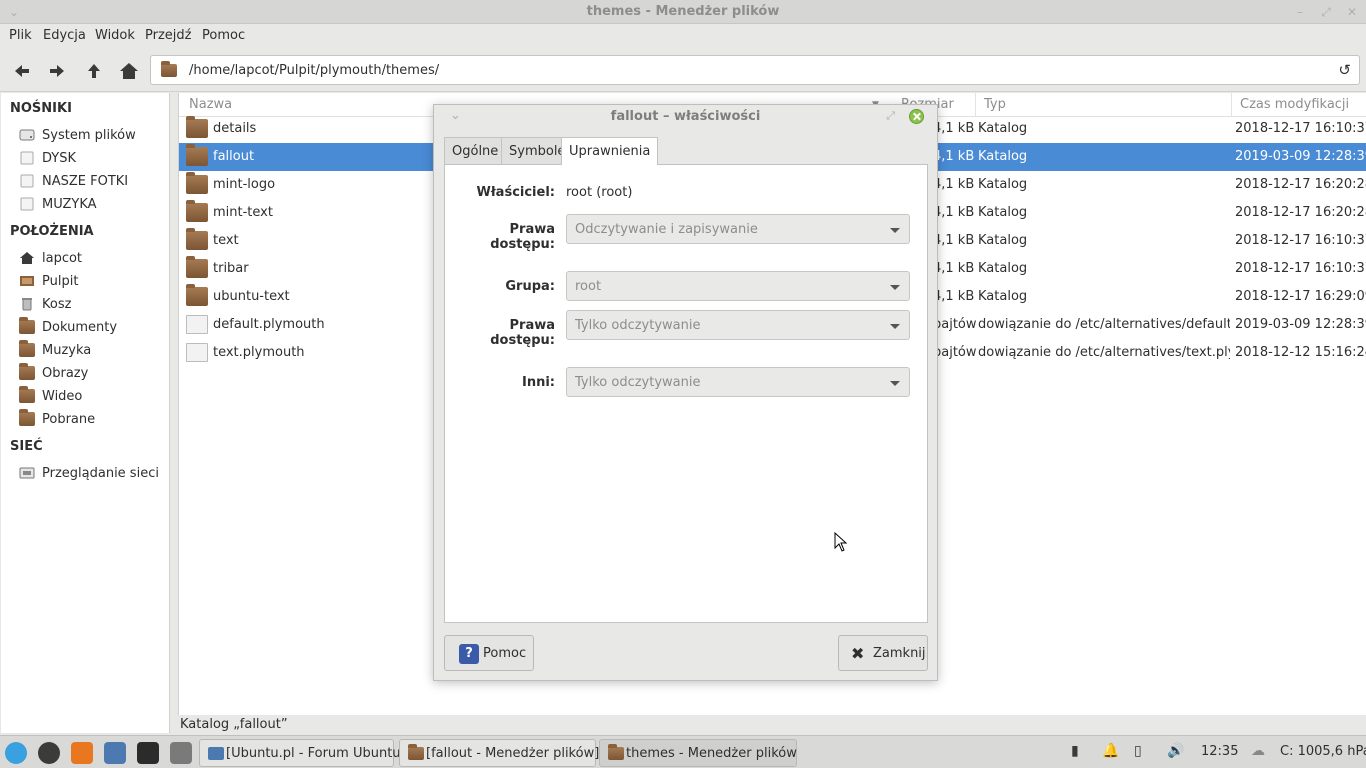 Image resolution: width=1366 pixels, height=768 pixels. Describe the element at coordinates (314, 70) in the screenshot. I see `location-path: /home/lapcot/Pulpit/plymouth/themes/` at that location.